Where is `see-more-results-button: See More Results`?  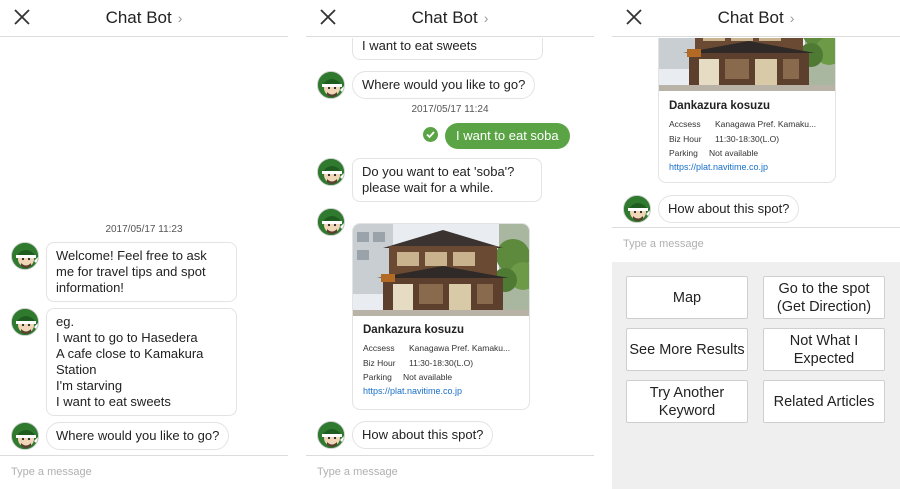
see-more-results-button: See More Results is located at coordinates (687, 349).